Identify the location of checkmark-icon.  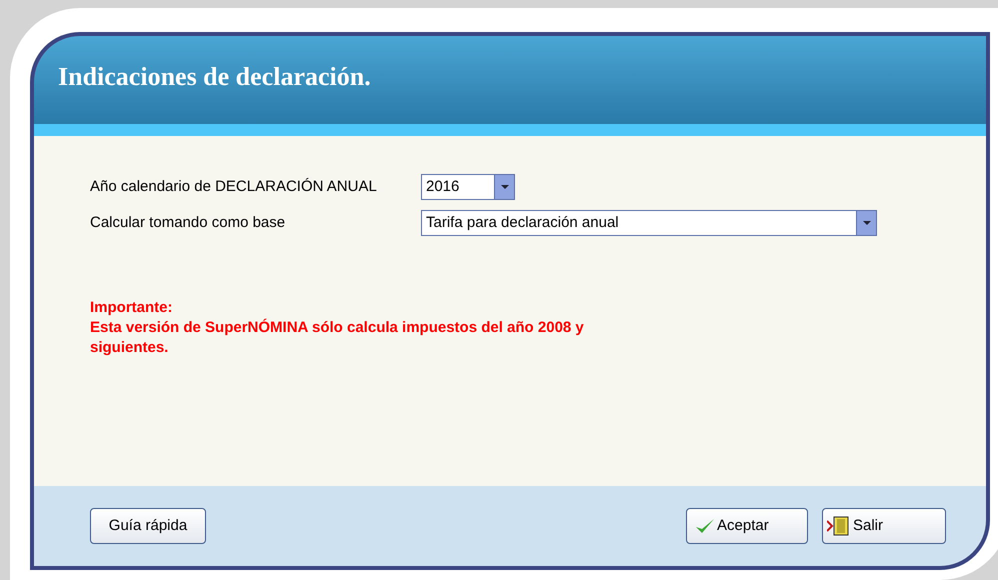
(705, 526).